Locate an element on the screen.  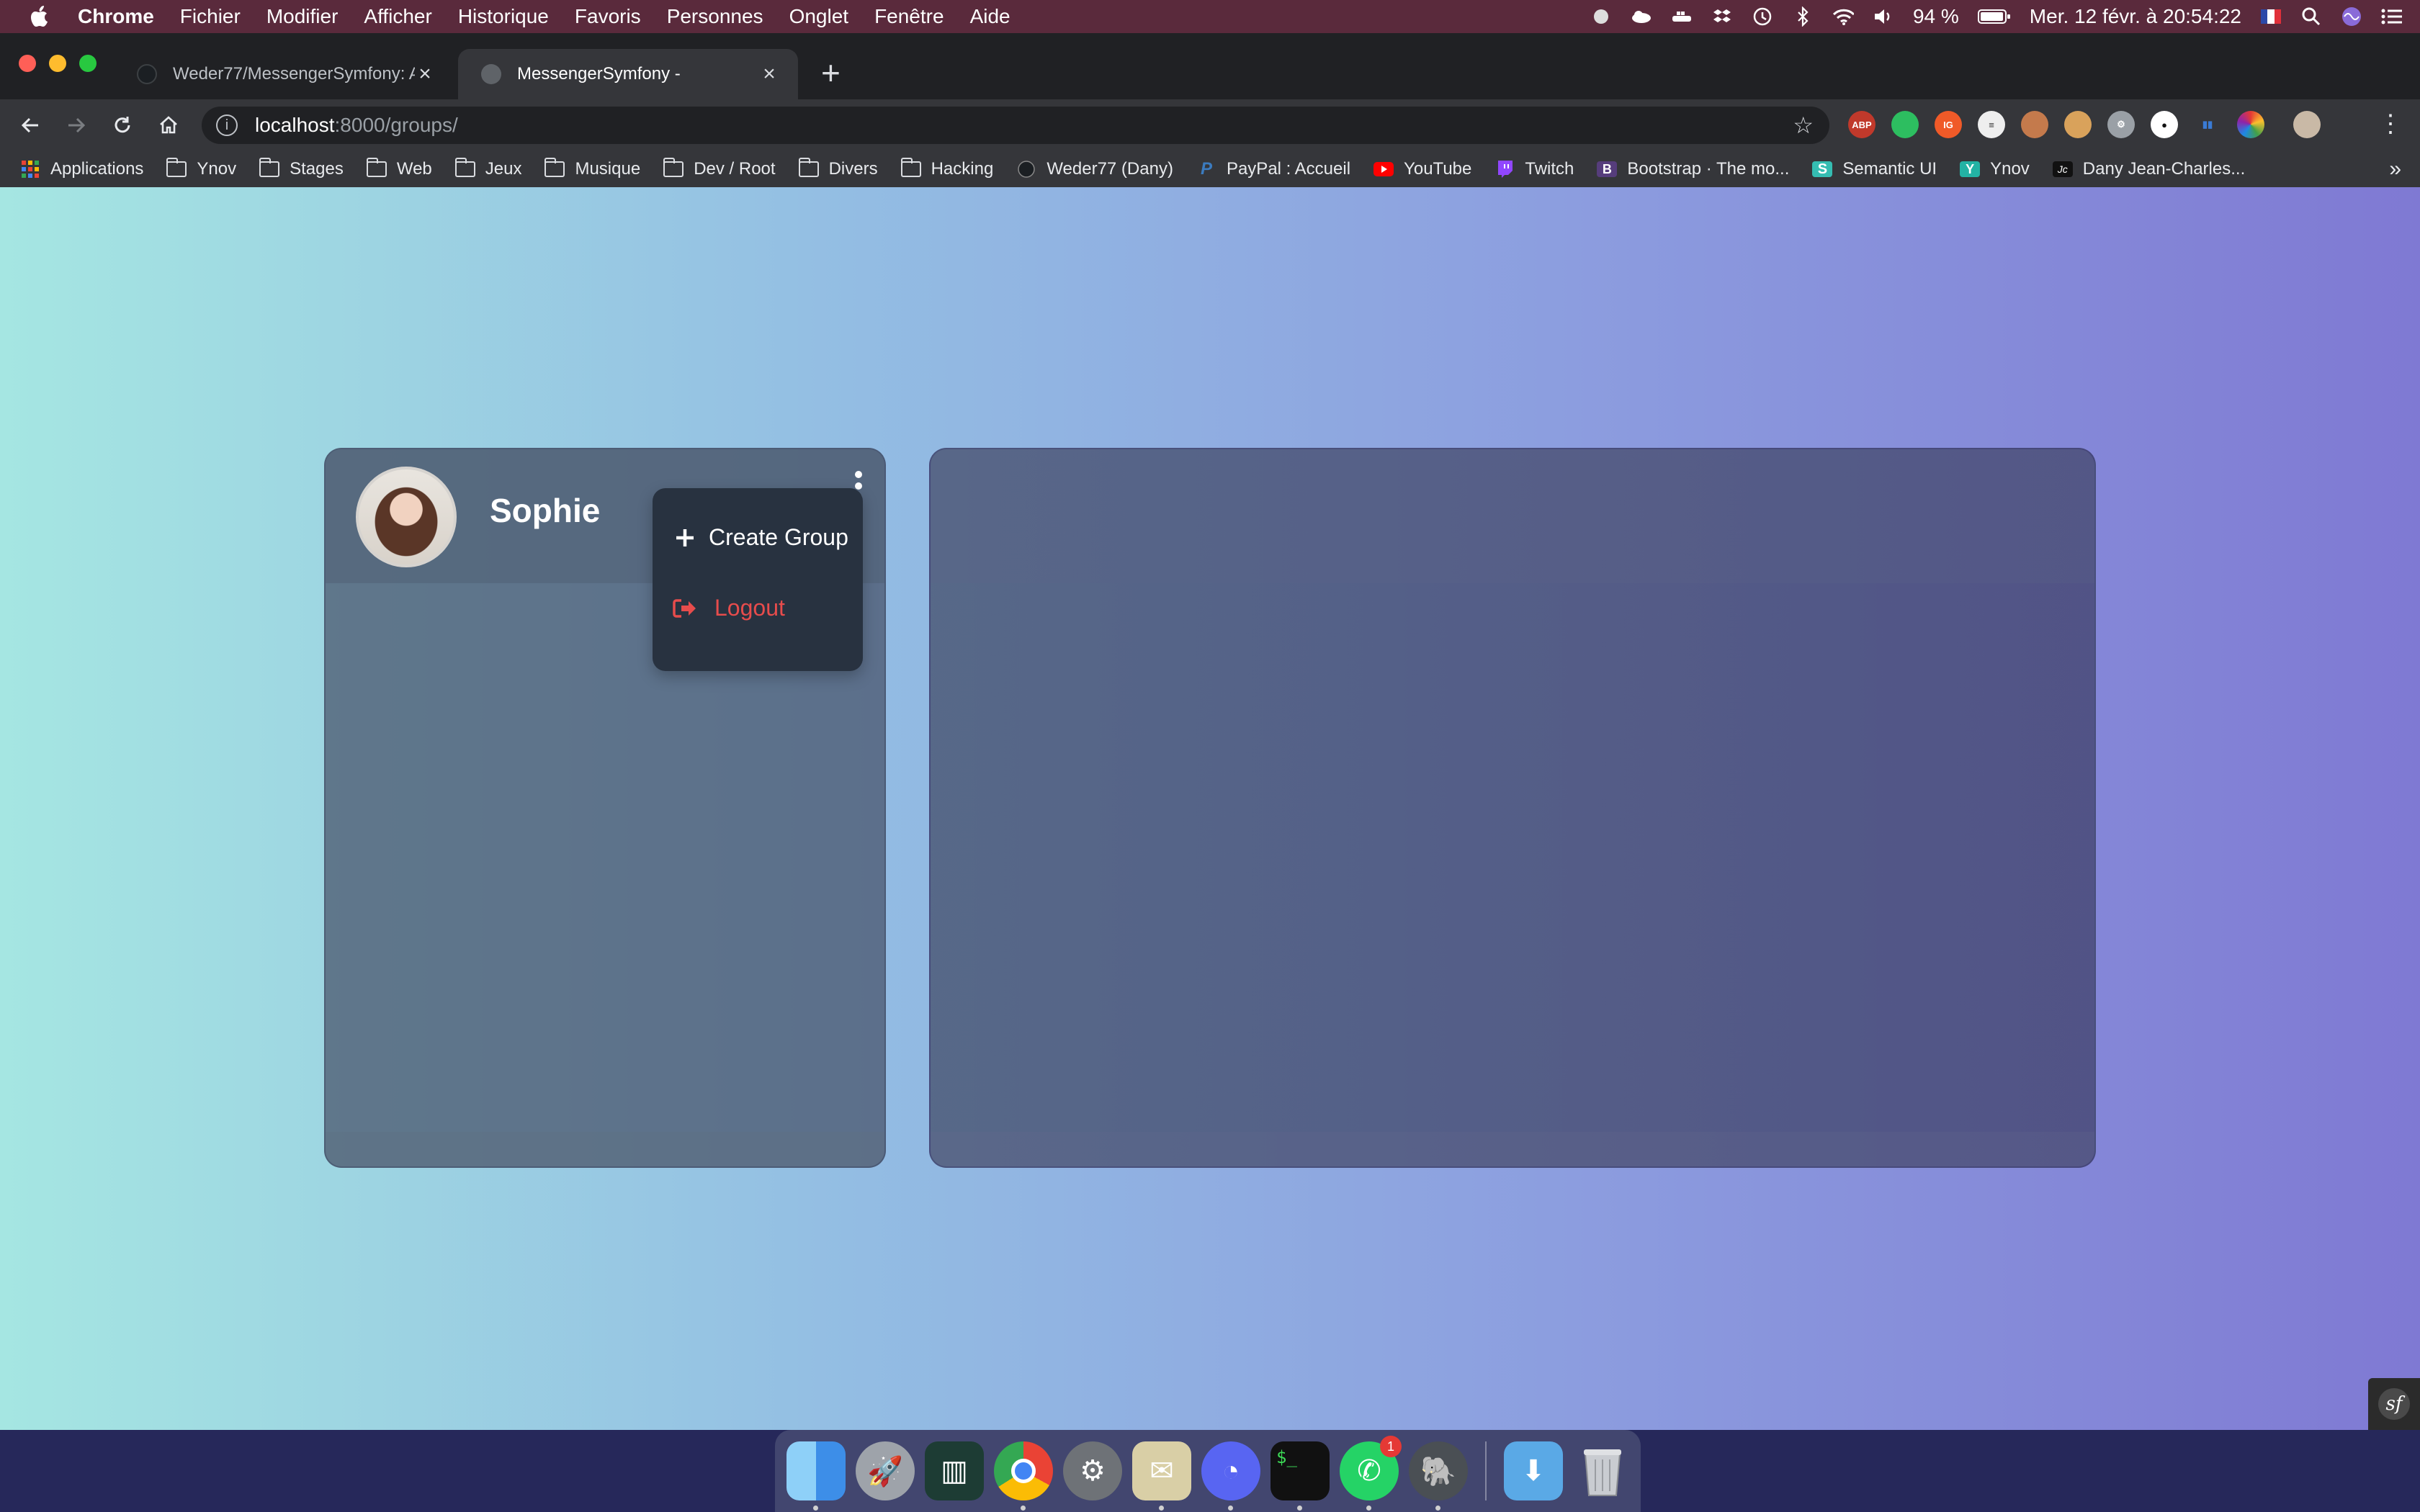
colorpicker-extension-icon is located at coordinates (2250, 124).